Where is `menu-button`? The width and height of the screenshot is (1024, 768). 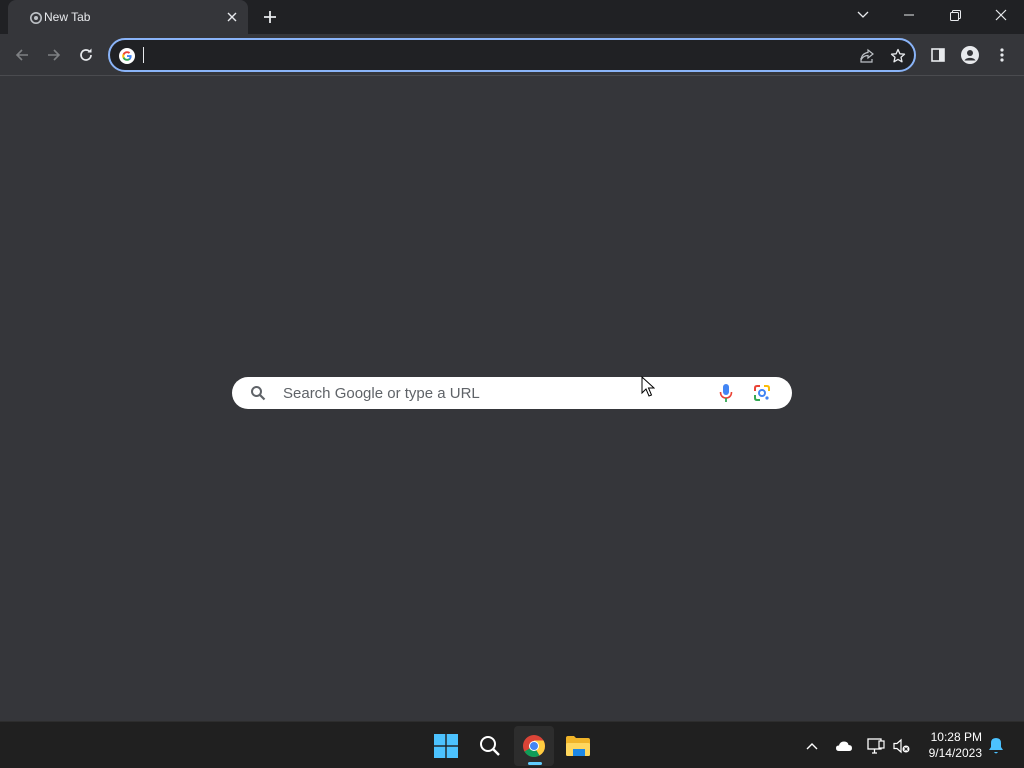
menu-button is located at coordinates (1002, 55).